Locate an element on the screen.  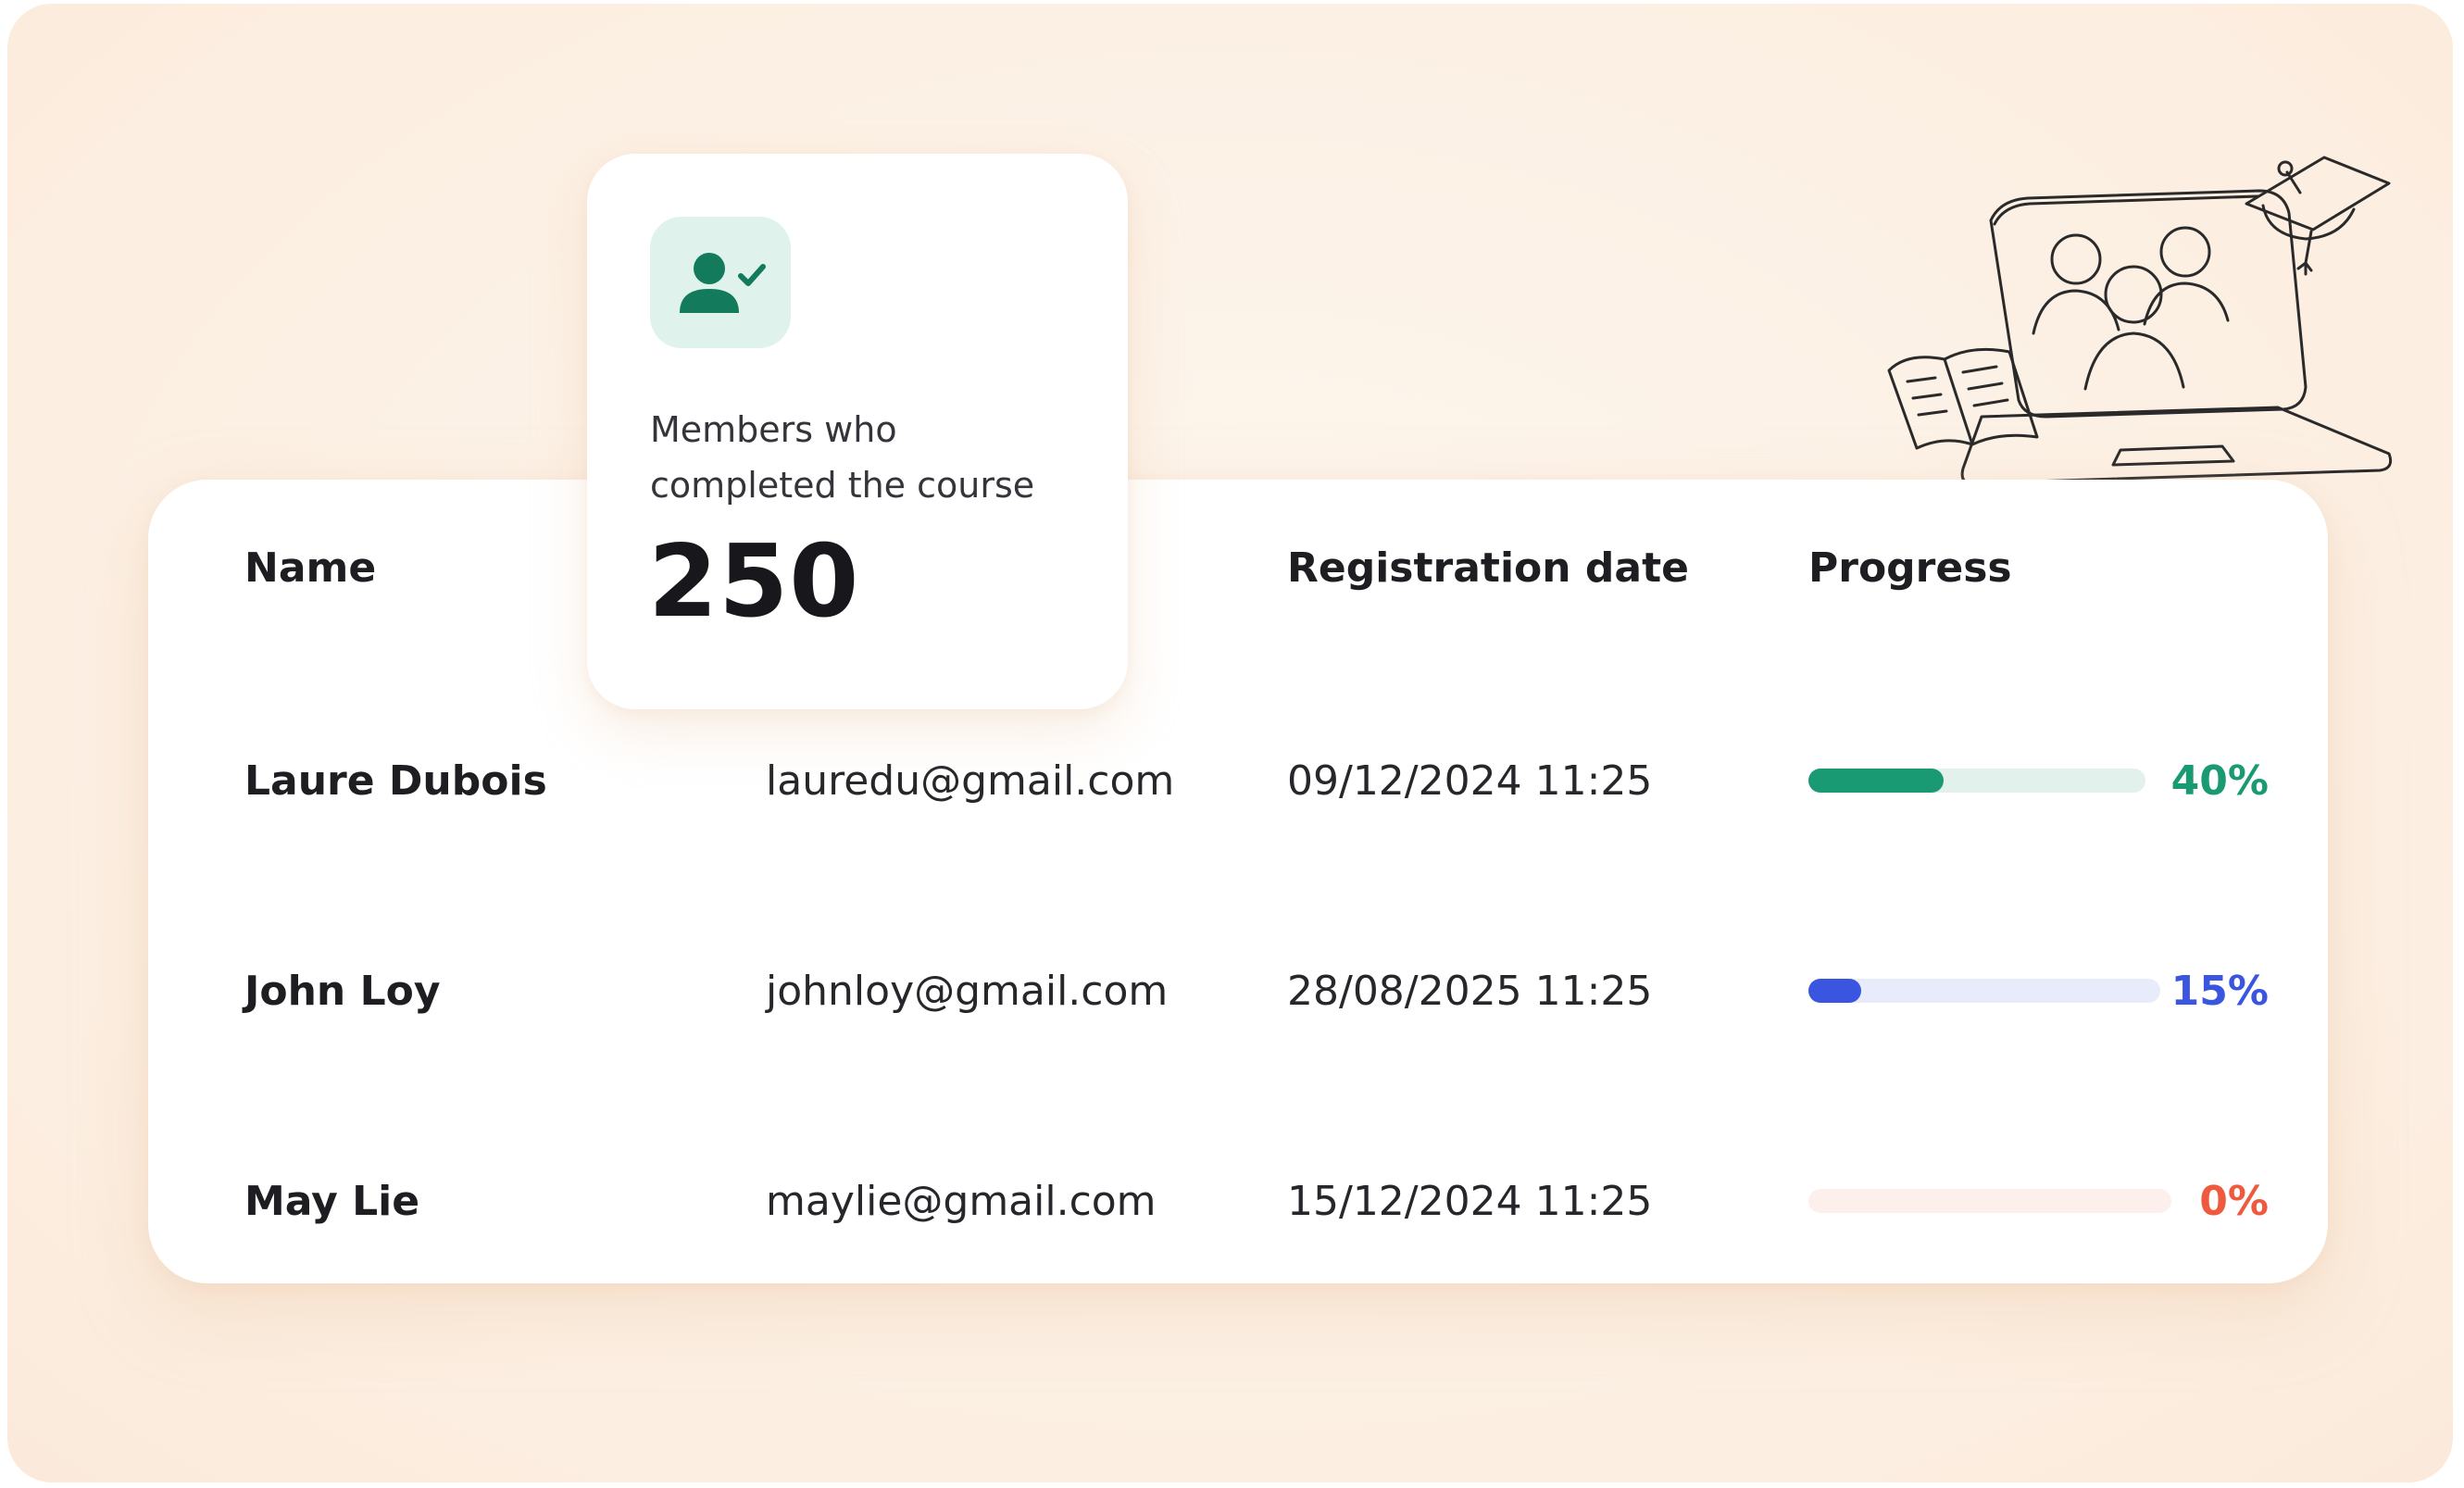
row-3-progress-track is located at coordinates (1989, 1201).